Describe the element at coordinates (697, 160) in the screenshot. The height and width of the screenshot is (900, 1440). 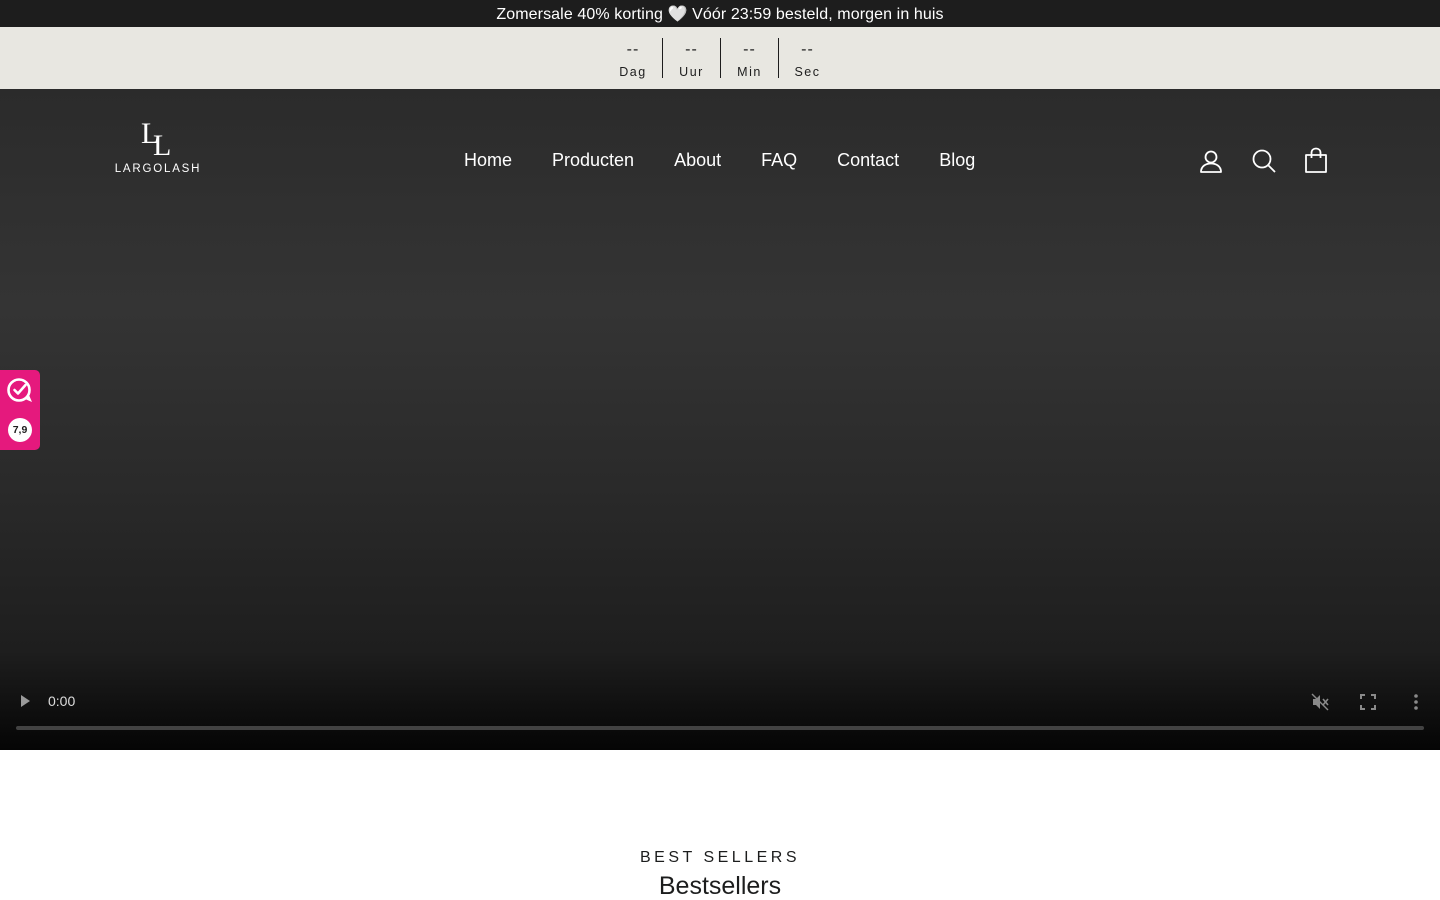
I see `nav-about: About` at that location.